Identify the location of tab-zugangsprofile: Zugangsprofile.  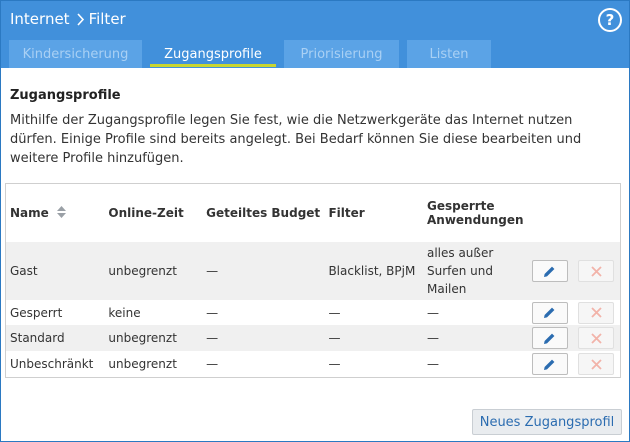
(213, 54).